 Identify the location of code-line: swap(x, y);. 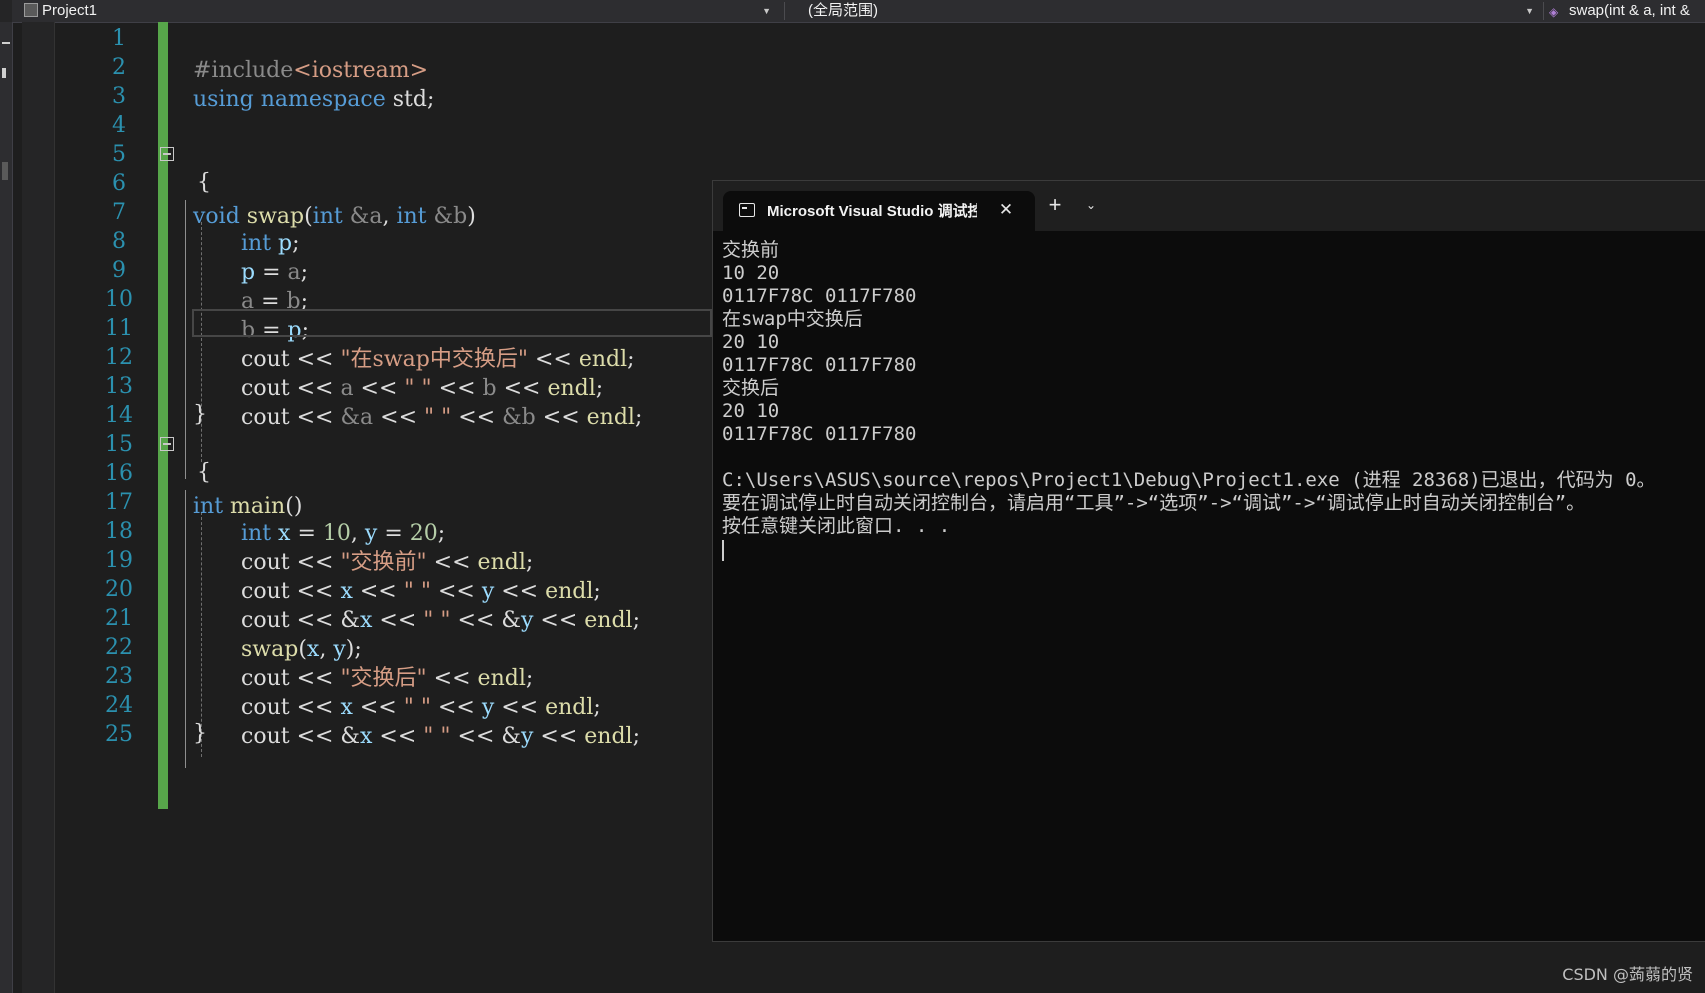
(301, 649).